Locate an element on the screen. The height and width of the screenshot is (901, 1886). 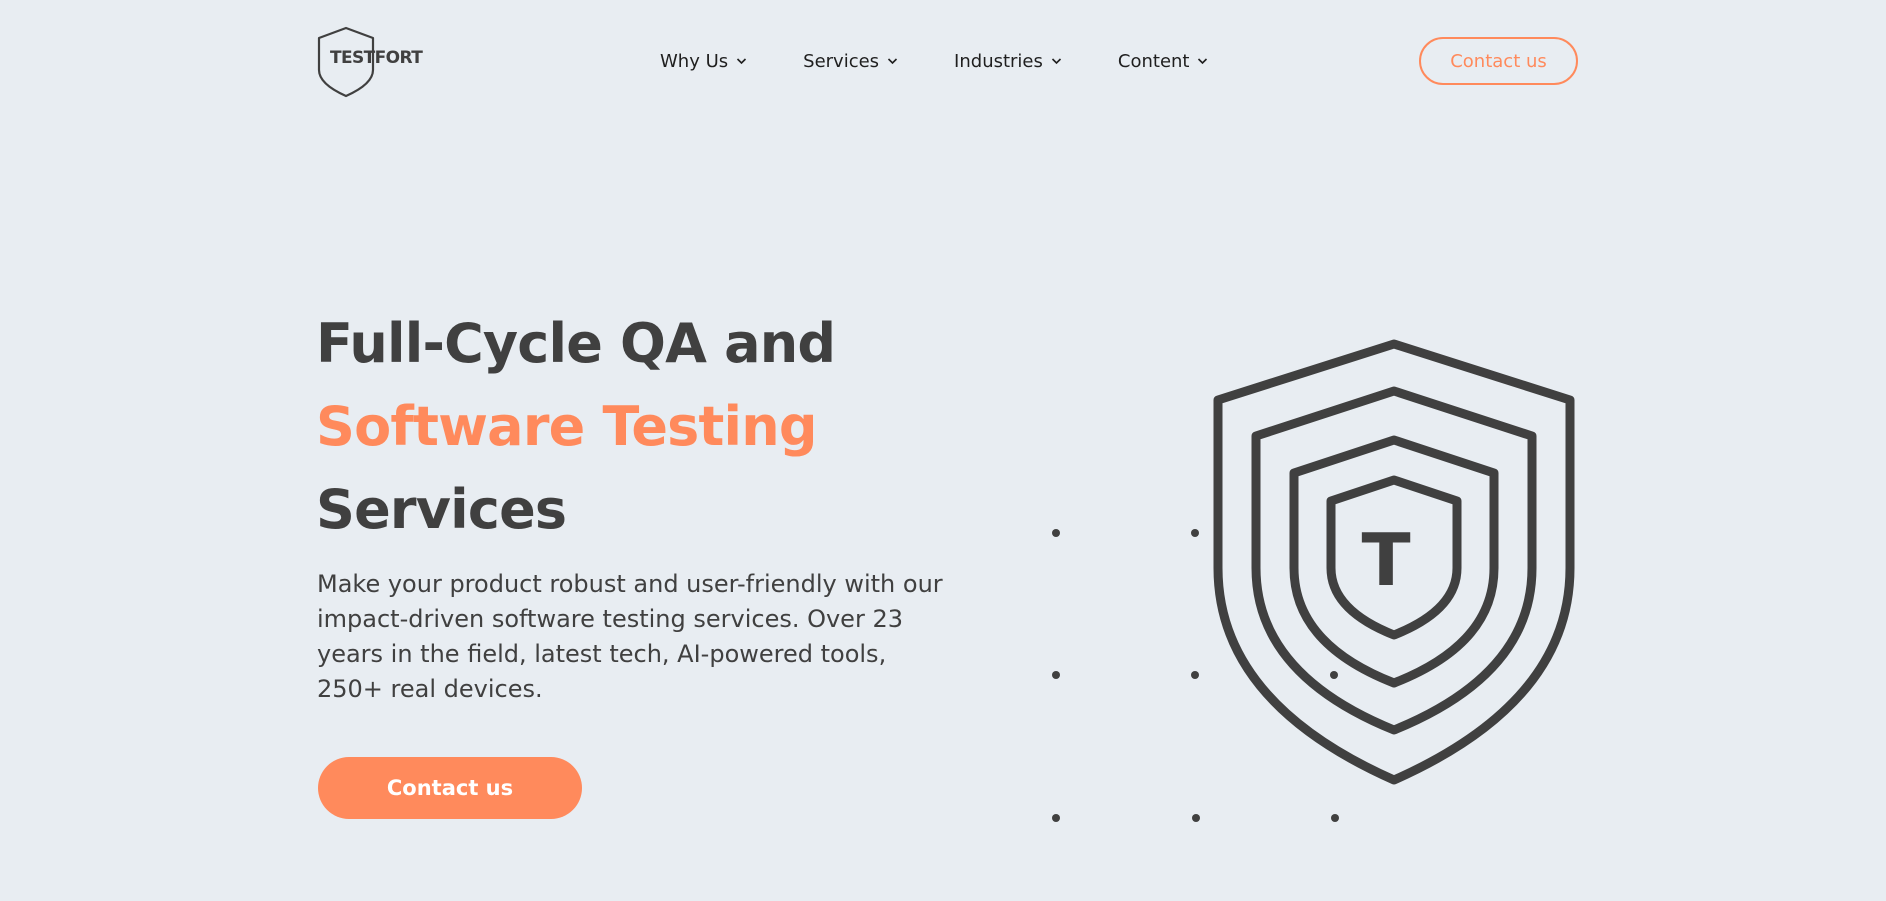
nav-item-label: Services is located at coordinates (841, 61).